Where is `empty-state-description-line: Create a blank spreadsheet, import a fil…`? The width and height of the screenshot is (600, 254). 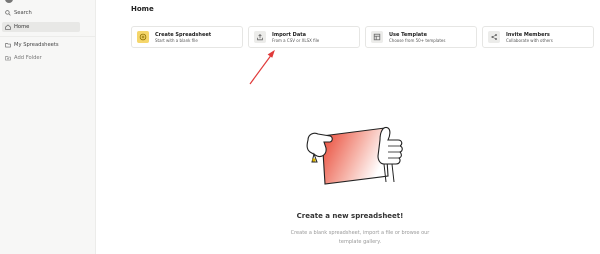
empty-state-description-line: Create a blank spreadsheet, import a fil… is located at coordinates (360, 233).